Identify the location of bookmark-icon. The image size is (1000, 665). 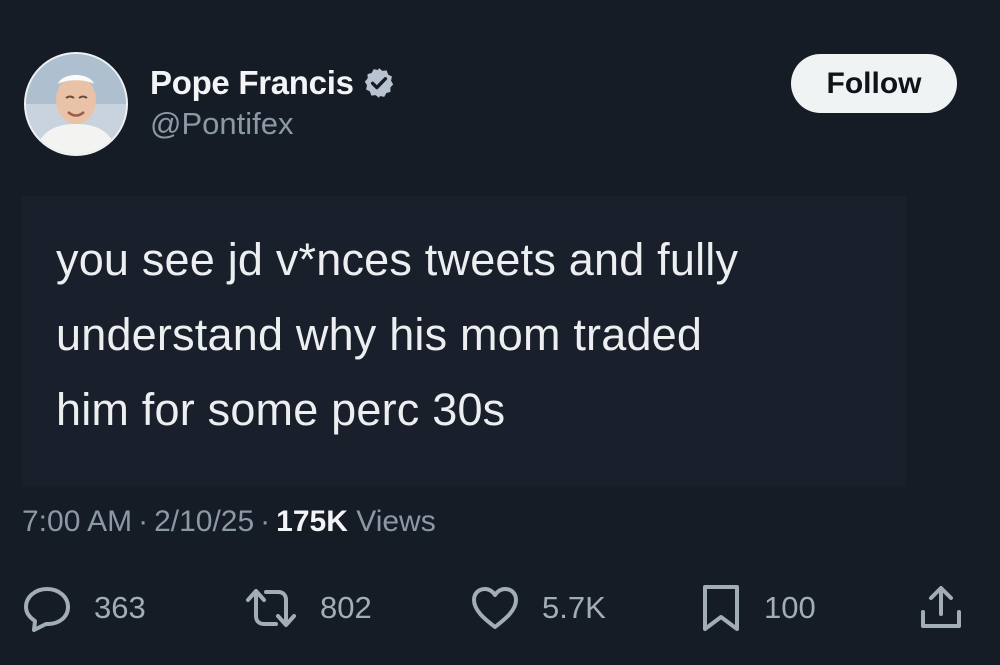
(721, 608).